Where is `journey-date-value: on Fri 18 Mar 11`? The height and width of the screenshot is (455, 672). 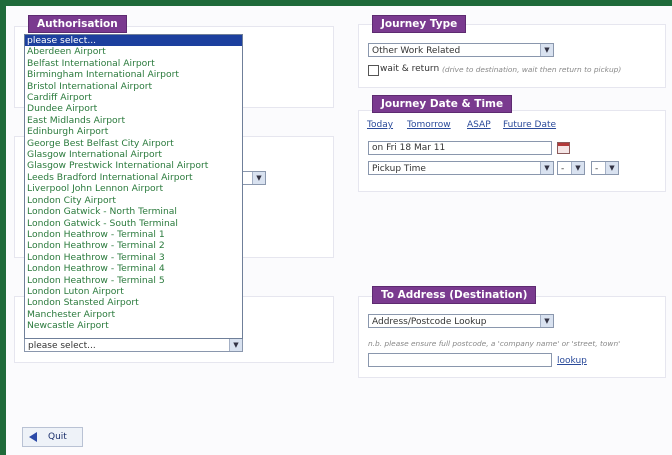 journey-date-value: on Fri 18 Mar 11 is located at coordinates (409, 148).